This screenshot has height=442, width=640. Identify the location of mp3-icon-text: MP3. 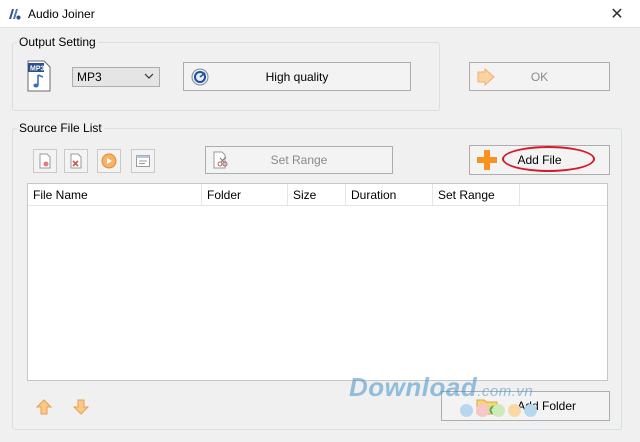
(37, 69).